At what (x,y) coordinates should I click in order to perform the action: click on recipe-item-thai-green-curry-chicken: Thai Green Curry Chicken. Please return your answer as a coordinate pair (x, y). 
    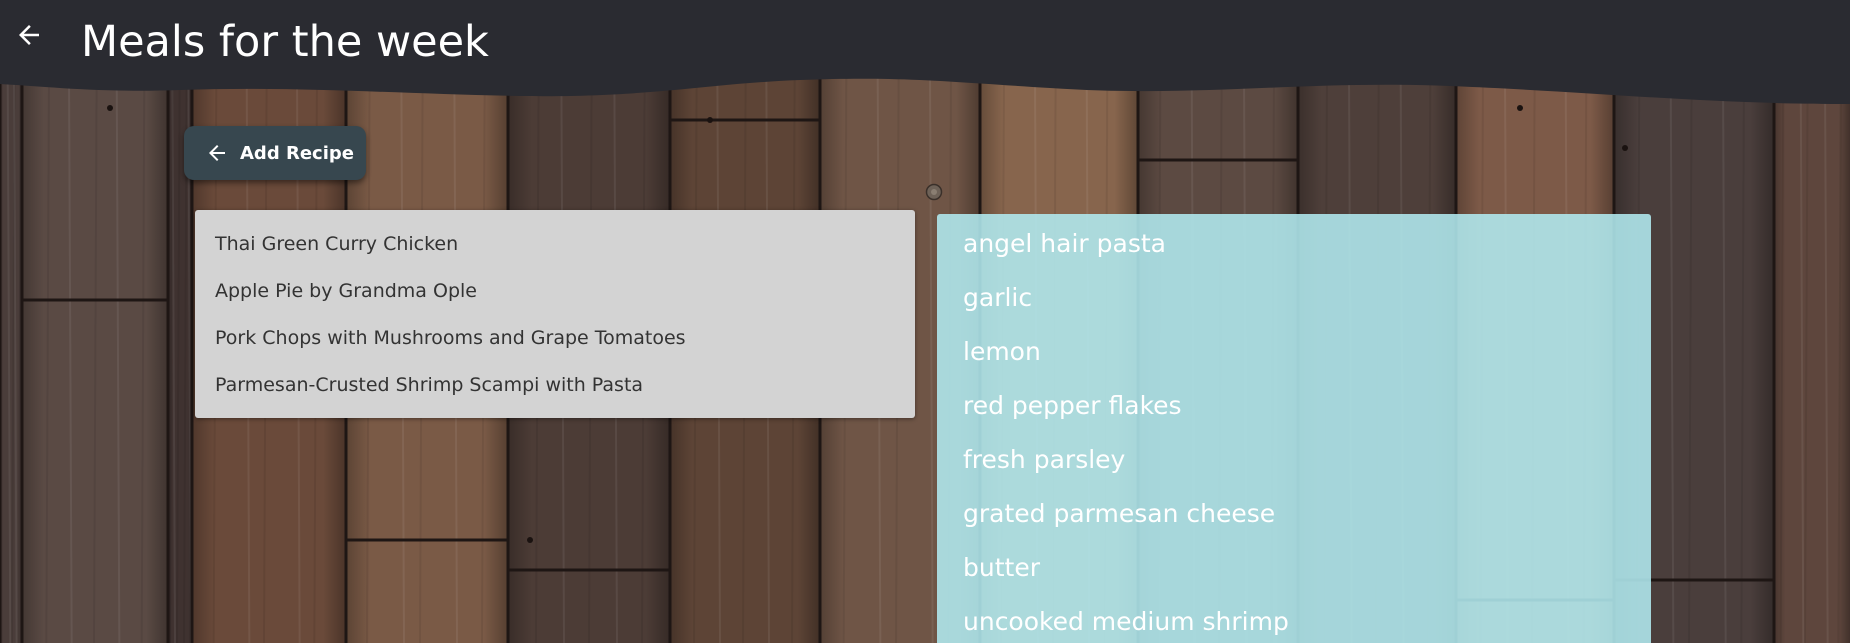
    Looking at the image, I should click on (555, 250).